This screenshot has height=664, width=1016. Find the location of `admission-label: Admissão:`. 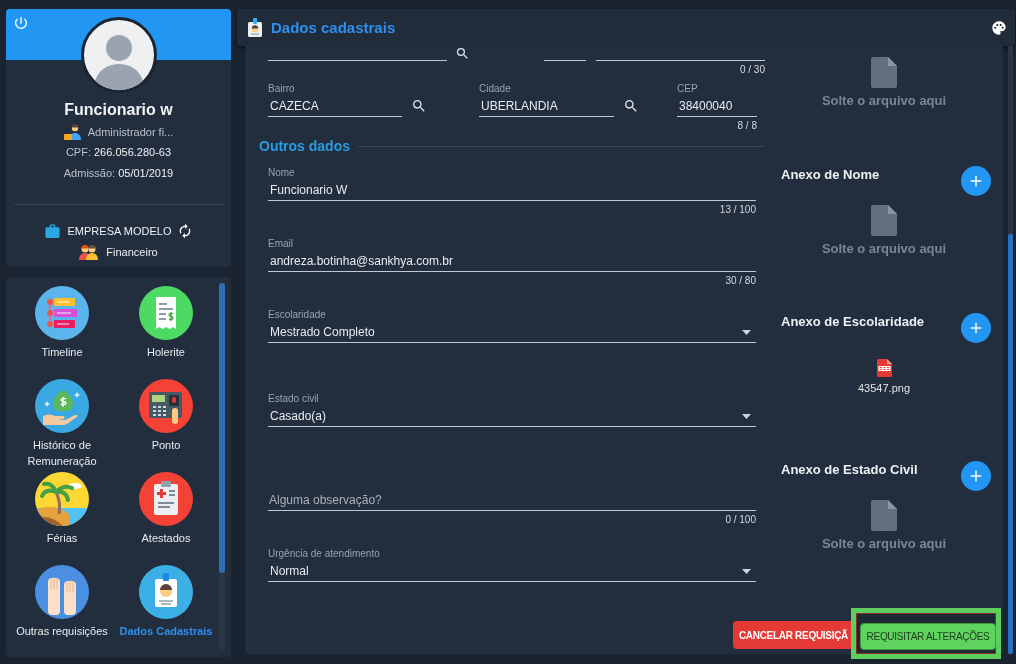

admission-label: Admissão: is located at coordinates (89, 173).